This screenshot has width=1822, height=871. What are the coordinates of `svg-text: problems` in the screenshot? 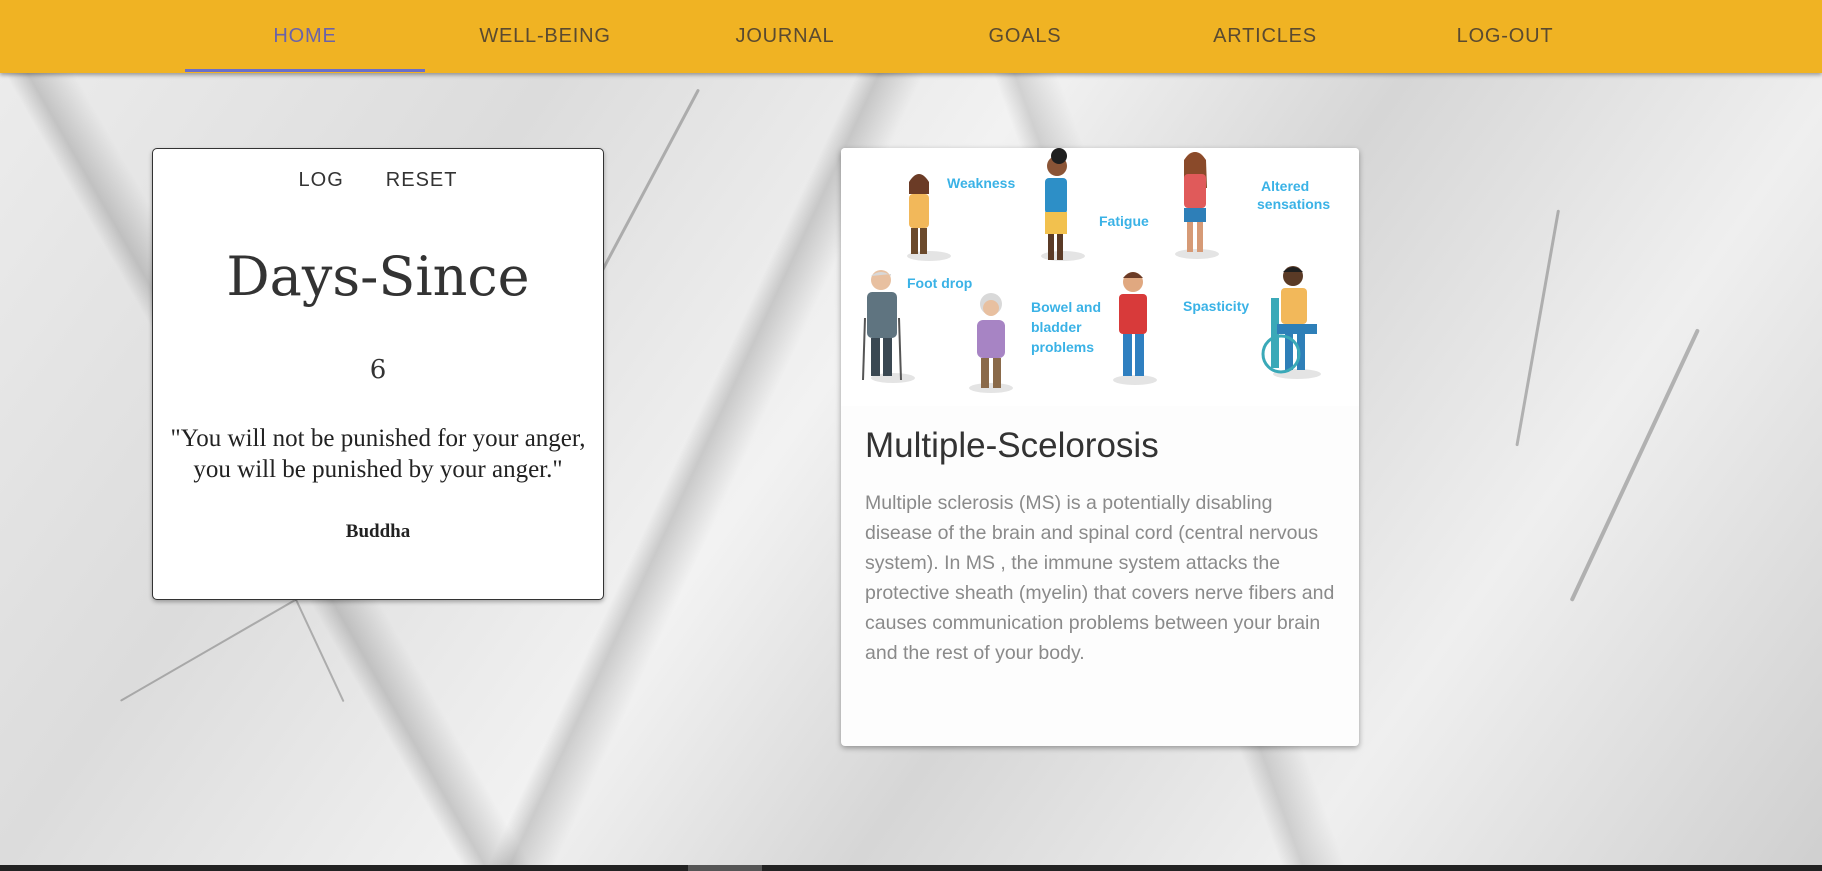 It's located at (1062, 347).